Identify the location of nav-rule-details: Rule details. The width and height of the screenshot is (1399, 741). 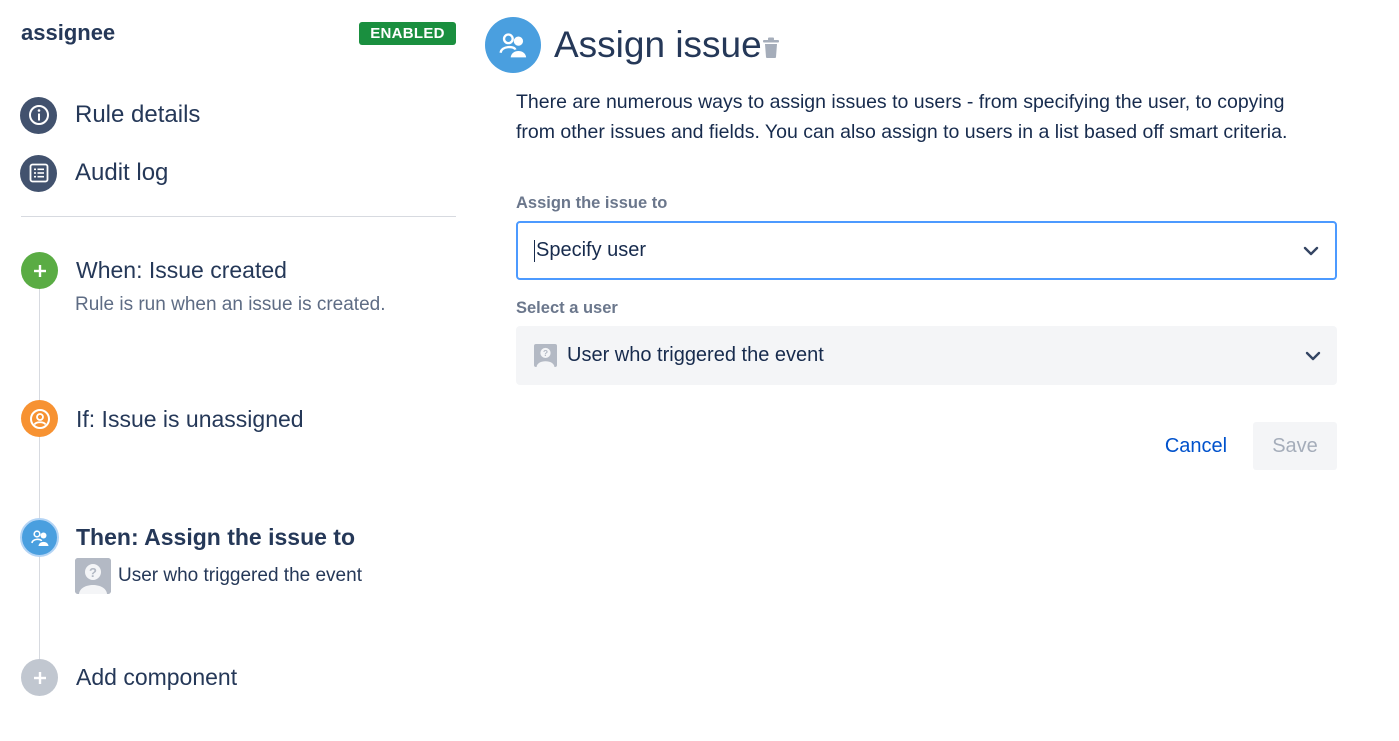
(110, 115).